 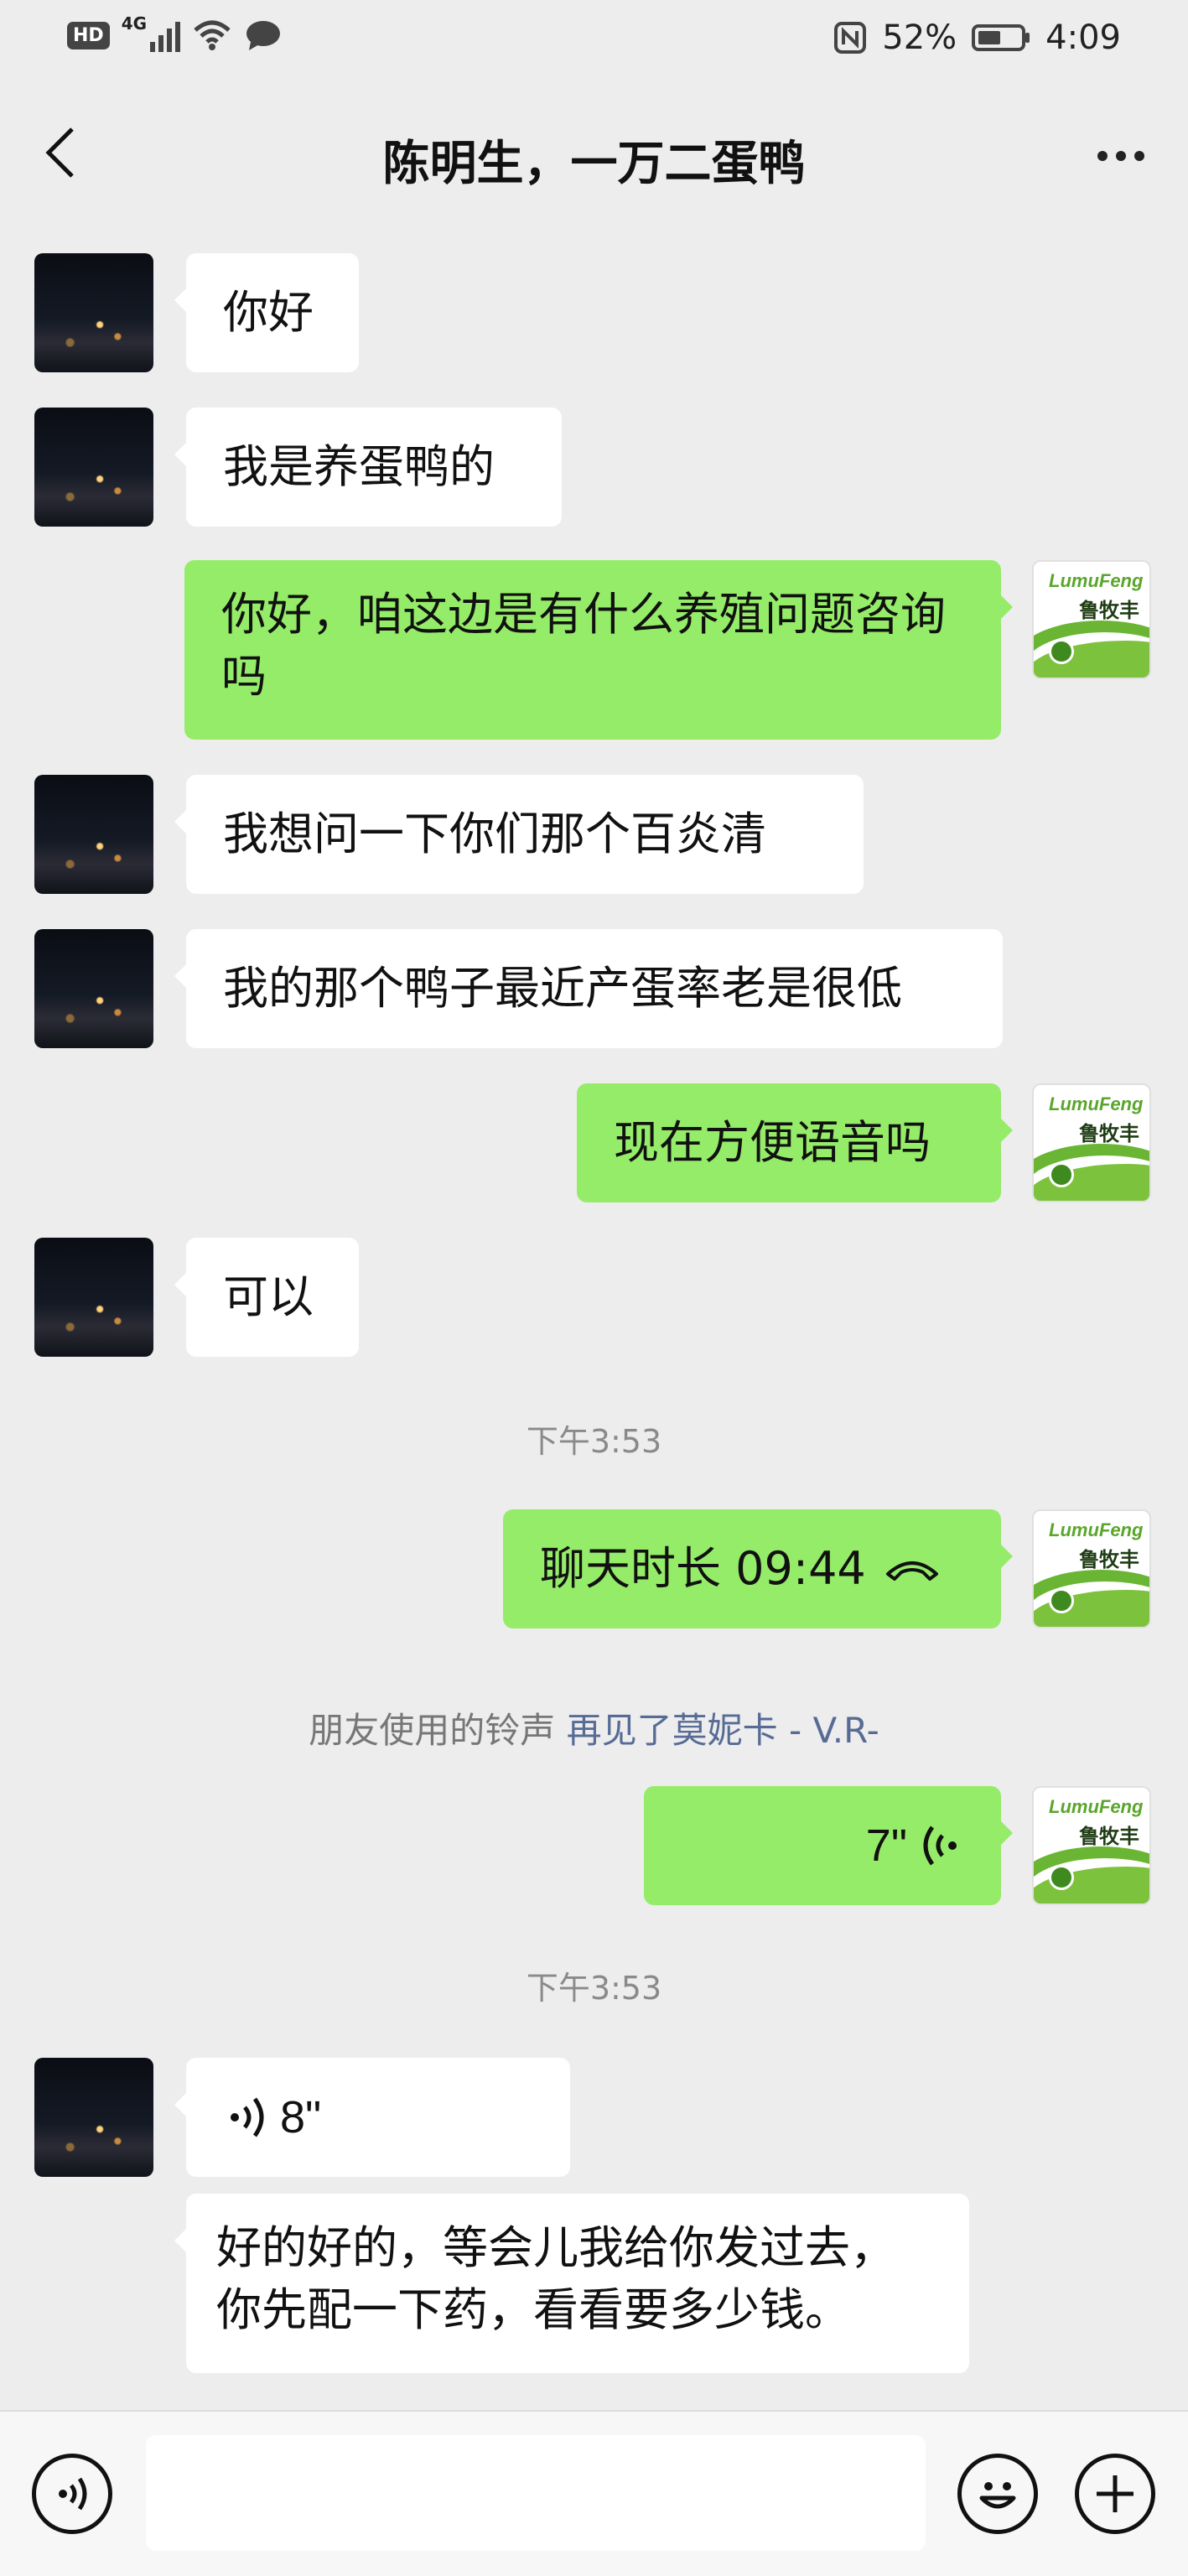 I want to click on more-options-button, so click(x=1120, y=156).